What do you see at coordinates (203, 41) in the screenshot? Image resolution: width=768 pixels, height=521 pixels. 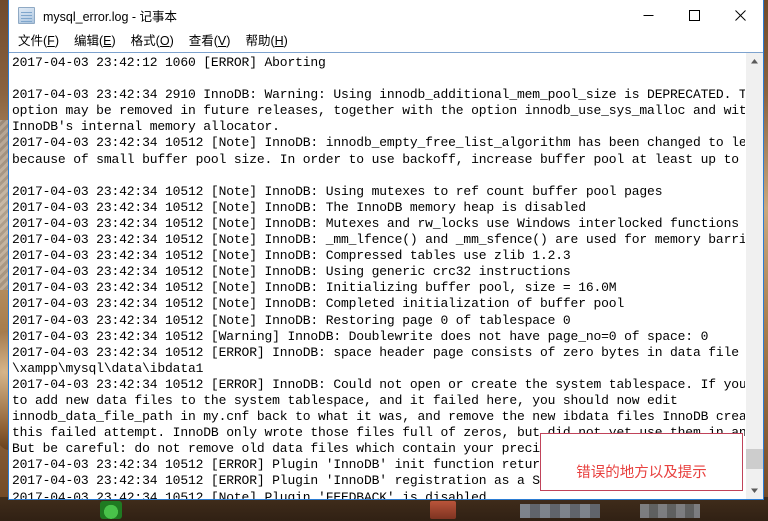 I see `menu-item-label: 查看(` at bounding box center [203, 41].